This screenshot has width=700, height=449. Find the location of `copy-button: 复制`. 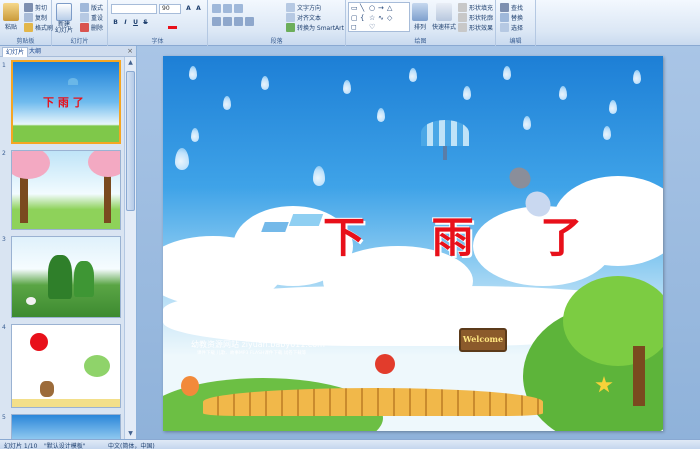

copy-button: 复制 is located at coordinates (35, 17).